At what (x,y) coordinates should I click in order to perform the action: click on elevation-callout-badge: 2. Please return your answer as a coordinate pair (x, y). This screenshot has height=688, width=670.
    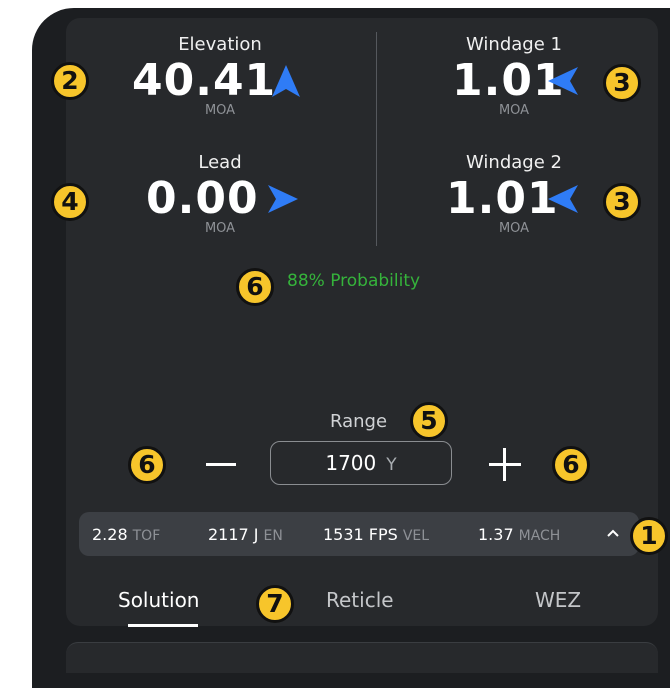
    Looking at the image, I should click on (70, 81).